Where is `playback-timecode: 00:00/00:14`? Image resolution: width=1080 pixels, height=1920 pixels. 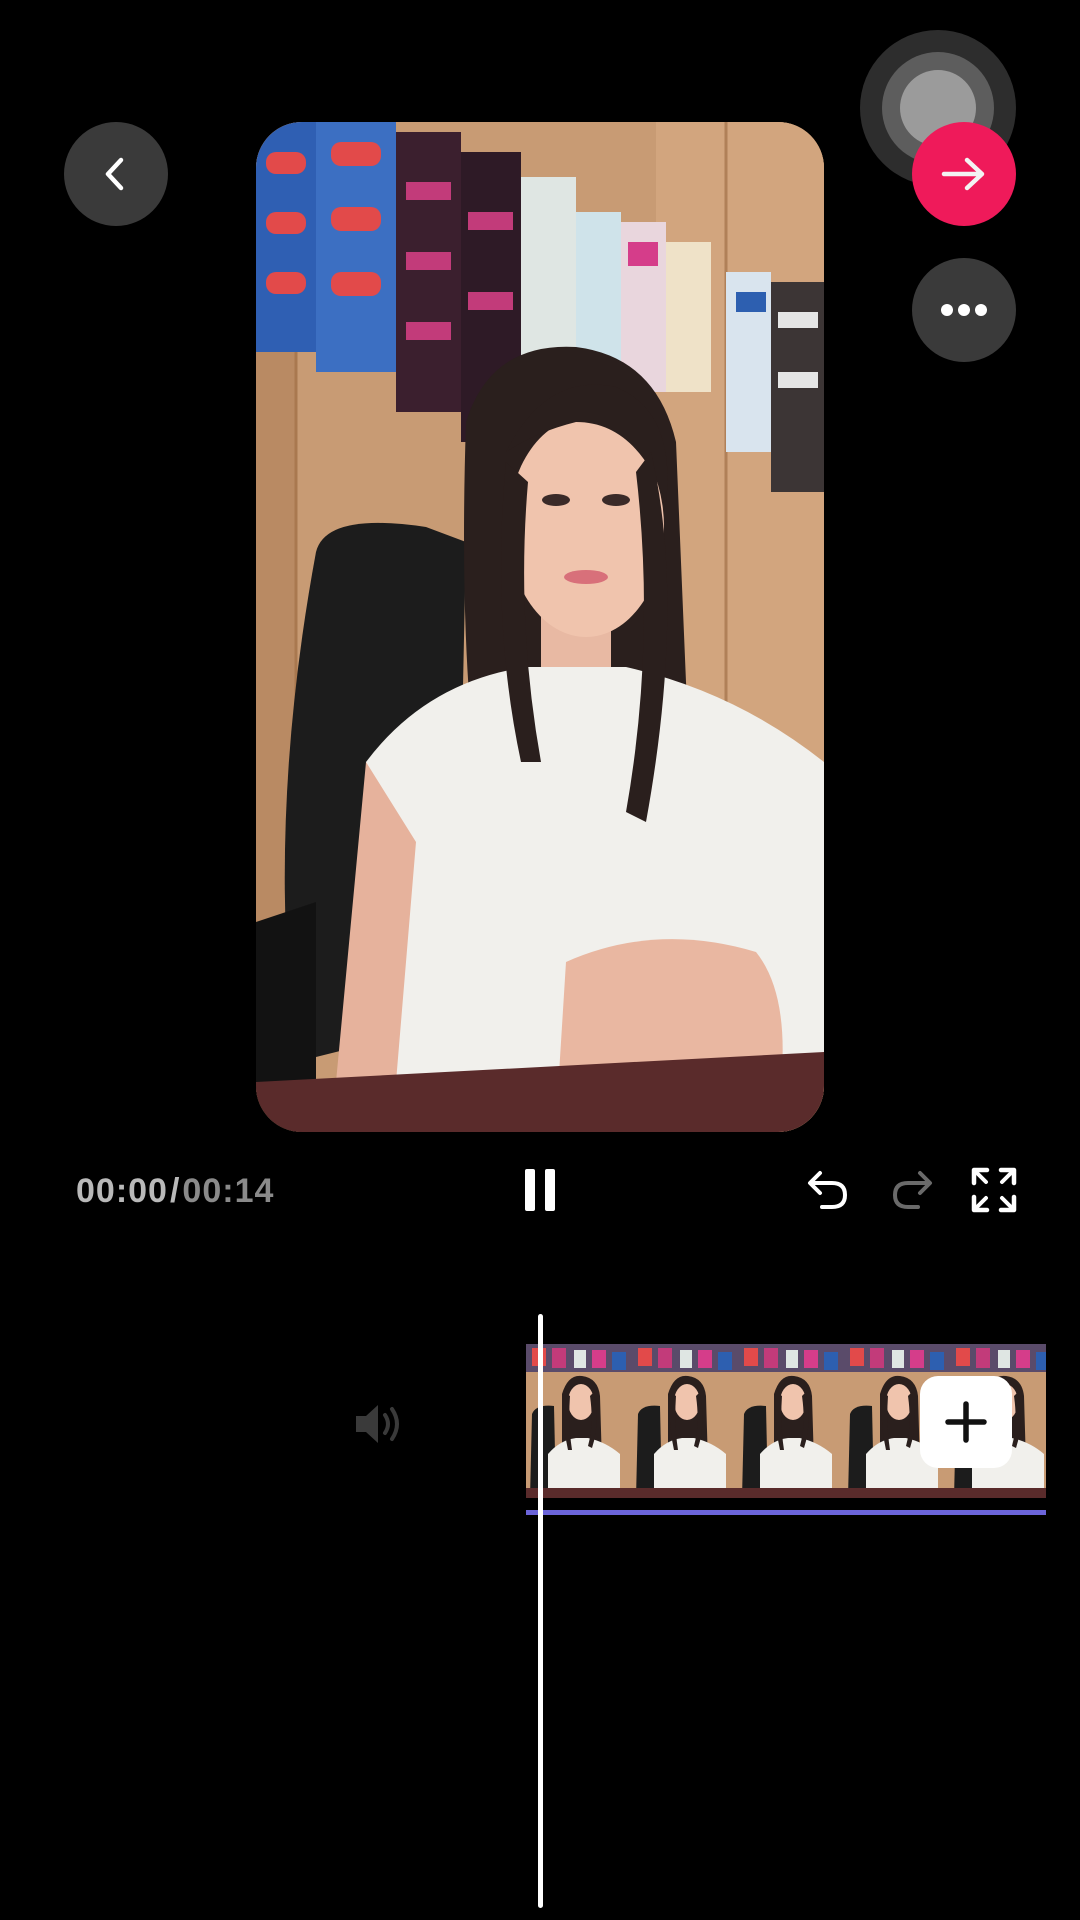
playback-timecode: 00:00/00:14 is located at coordinates (175, 1191).